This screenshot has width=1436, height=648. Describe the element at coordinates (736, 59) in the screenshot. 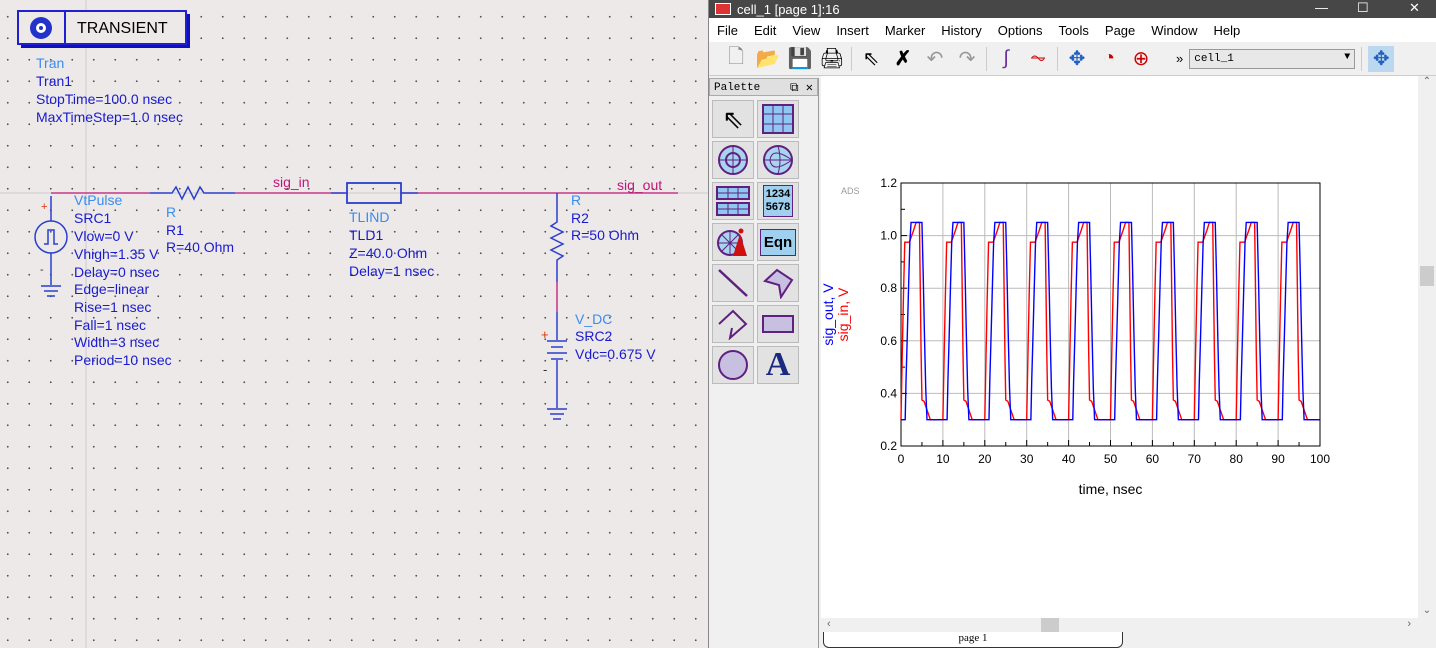

I see `new-icon: 🗋` at that location.